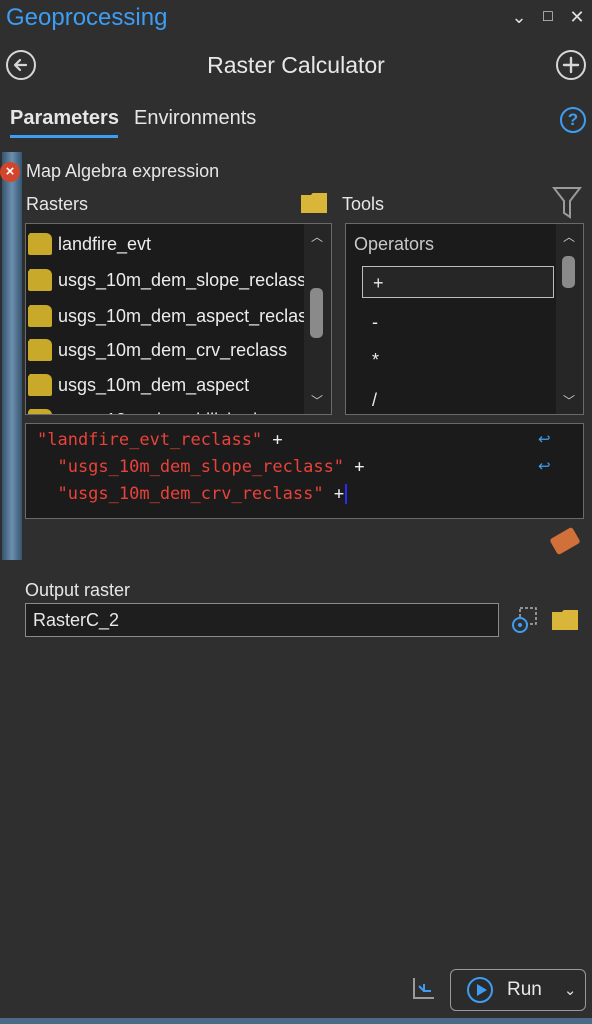 This screenshot has width=592, height=1024. What do you see at coordinates (573, 120) in the screenshot?
I see `help-icon: ?` at bounding box center [573, 120].